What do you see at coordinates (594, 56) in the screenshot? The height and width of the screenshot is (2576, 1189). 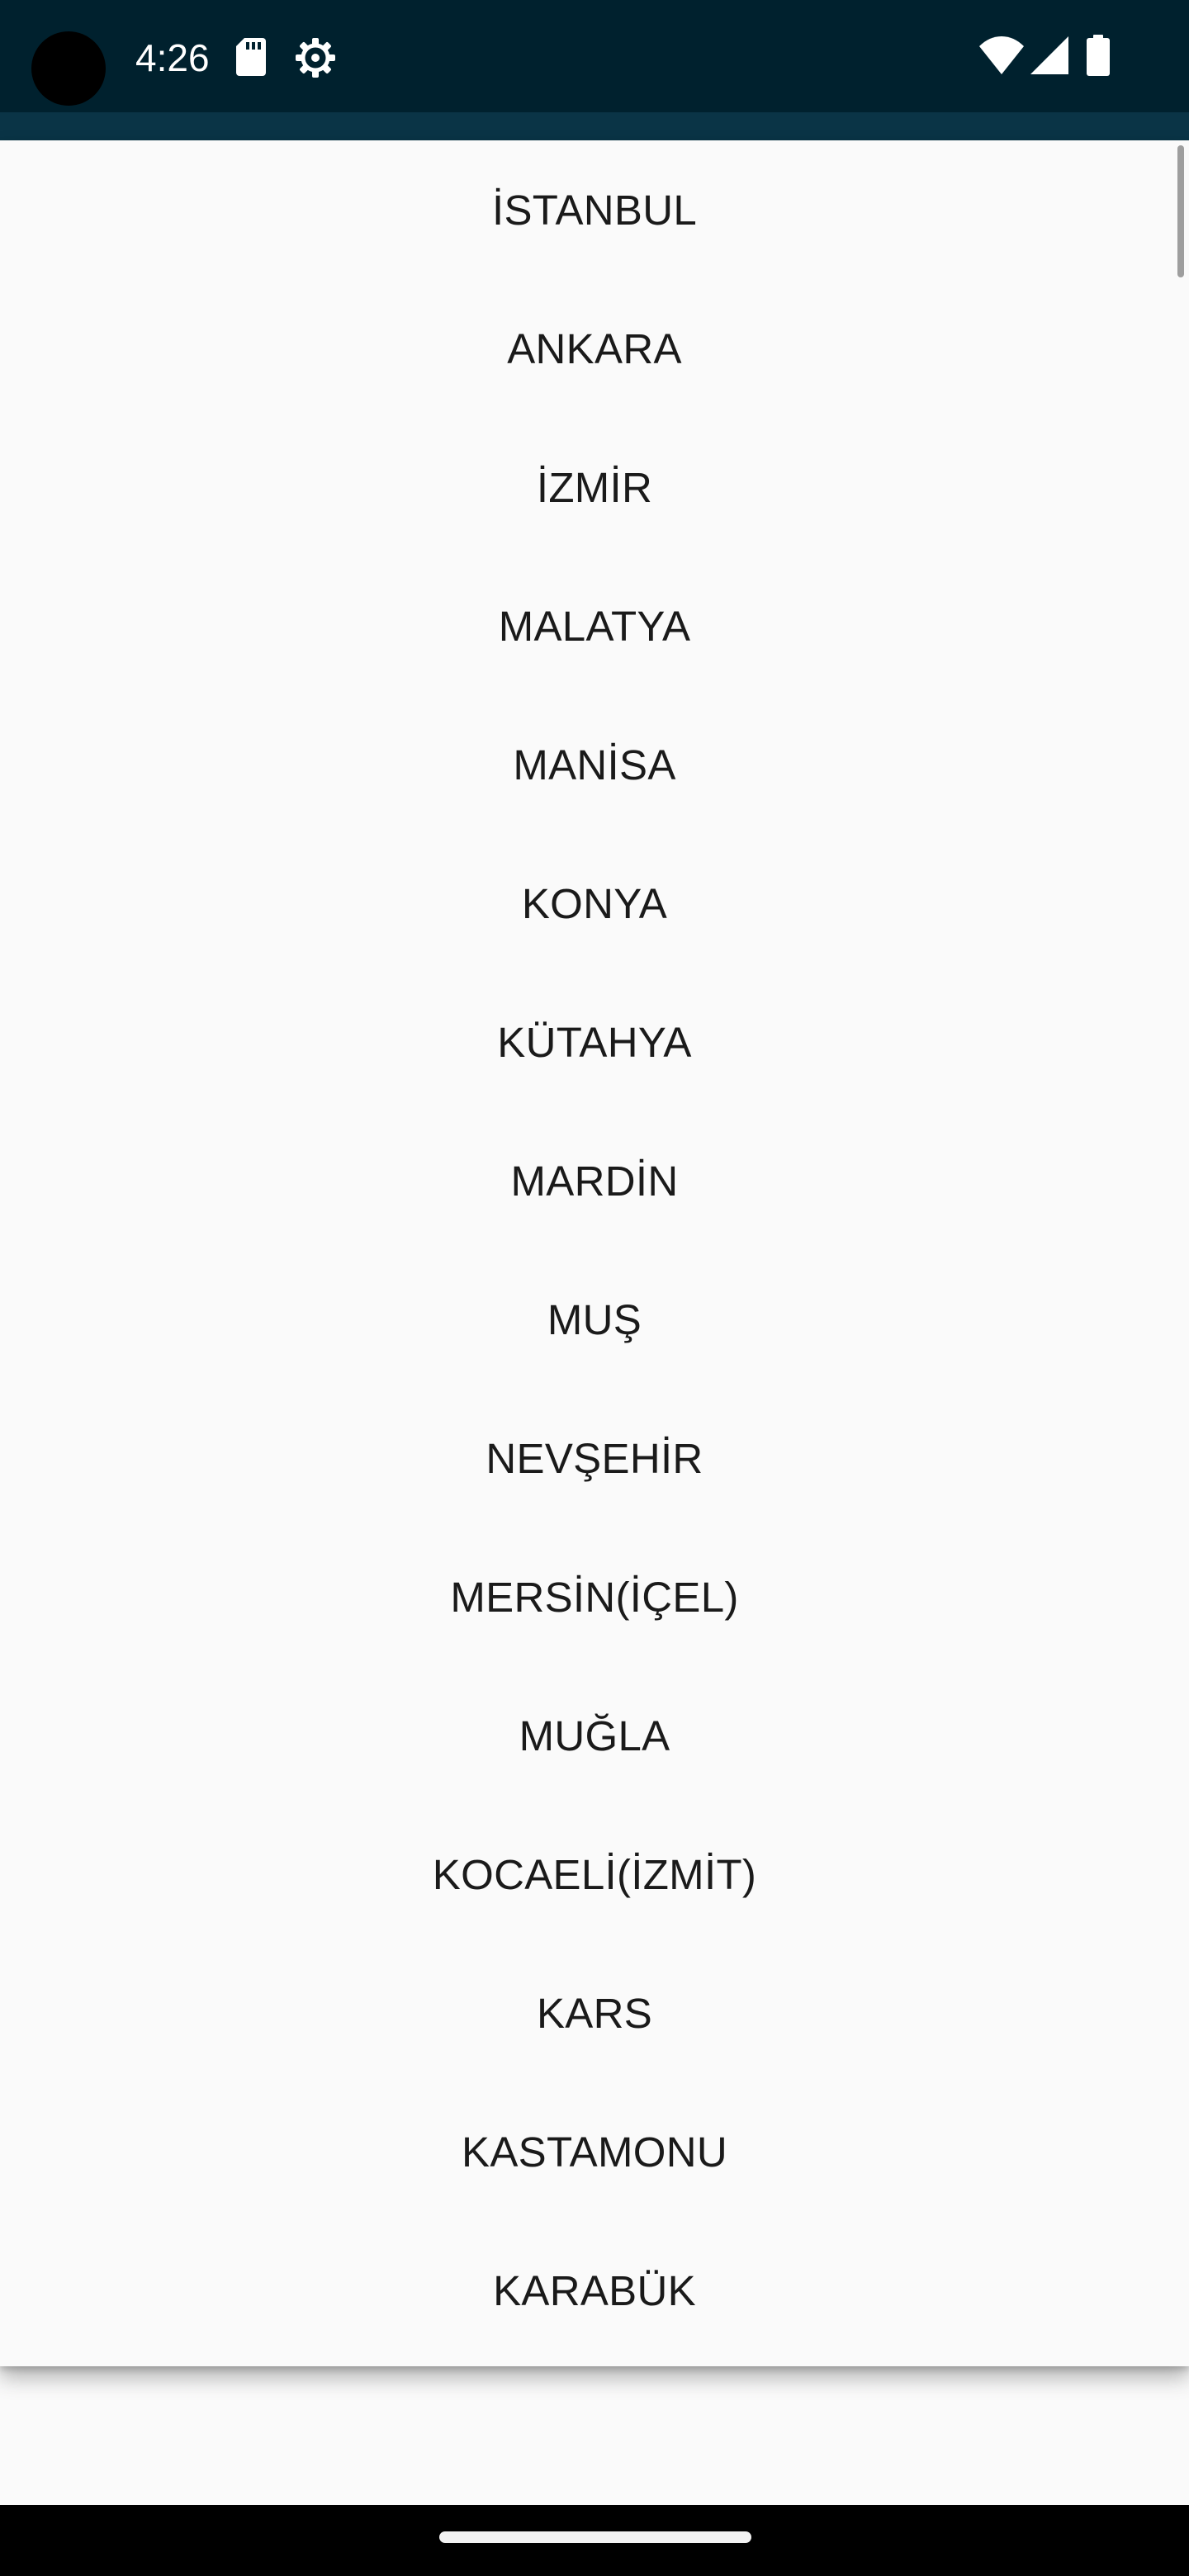 I see `status-bar: 4:26` at bounding box center [594, 56].